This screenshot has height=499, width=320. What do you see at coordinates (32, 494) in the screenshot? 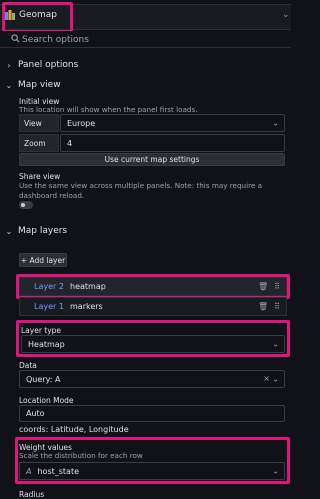
I see `radius-label: Radius` at bounding box center [32, 494].